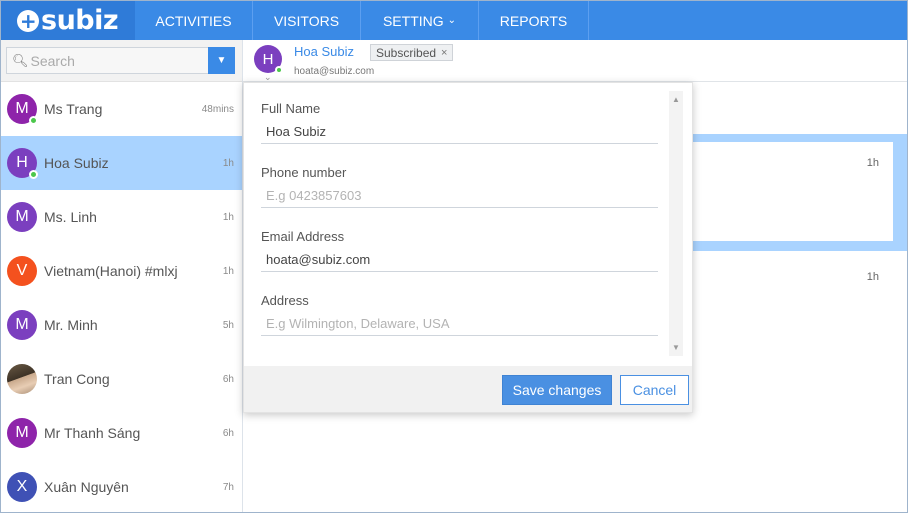  I want to click on contact-avatar: H, so click(268, 59).